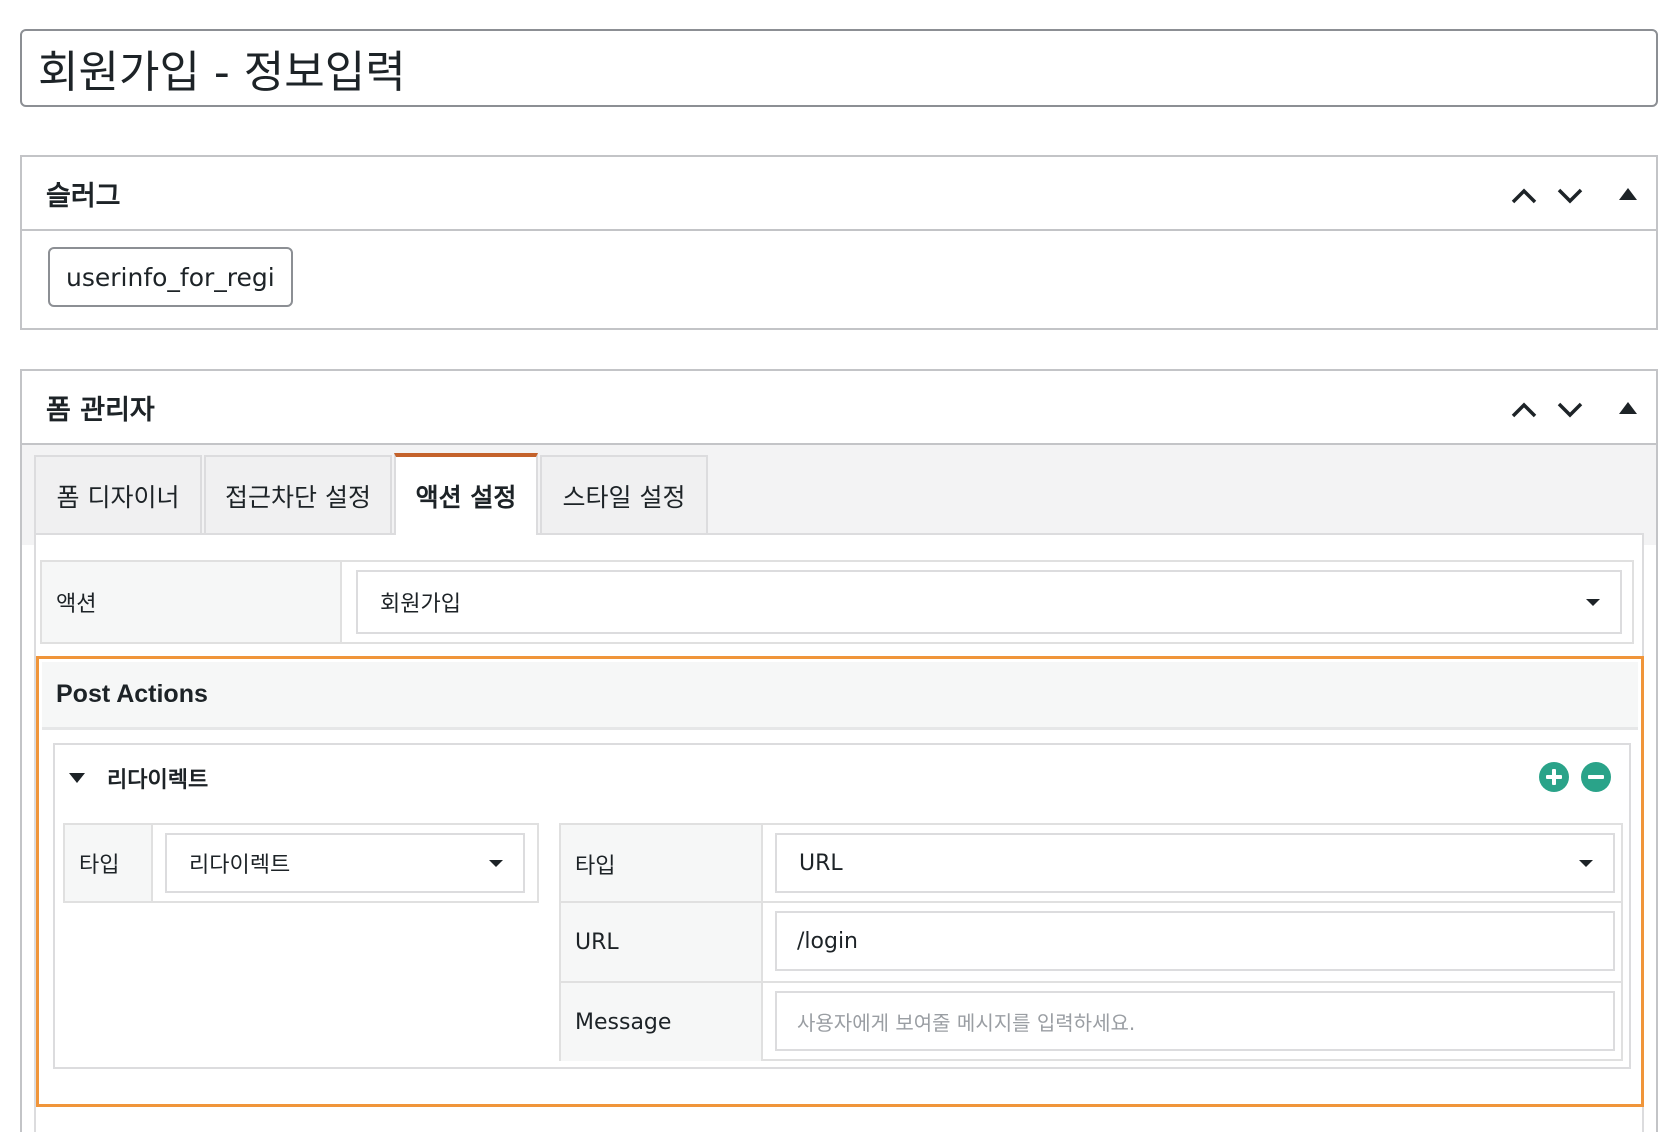 The width and height of the screenshot is (1676, 1132). Describe the element at coordinates (1195, 1021) in the screenshot. I see `message-input: 사용자에게 보여줄 메시지를 입력하세요.` at that location.